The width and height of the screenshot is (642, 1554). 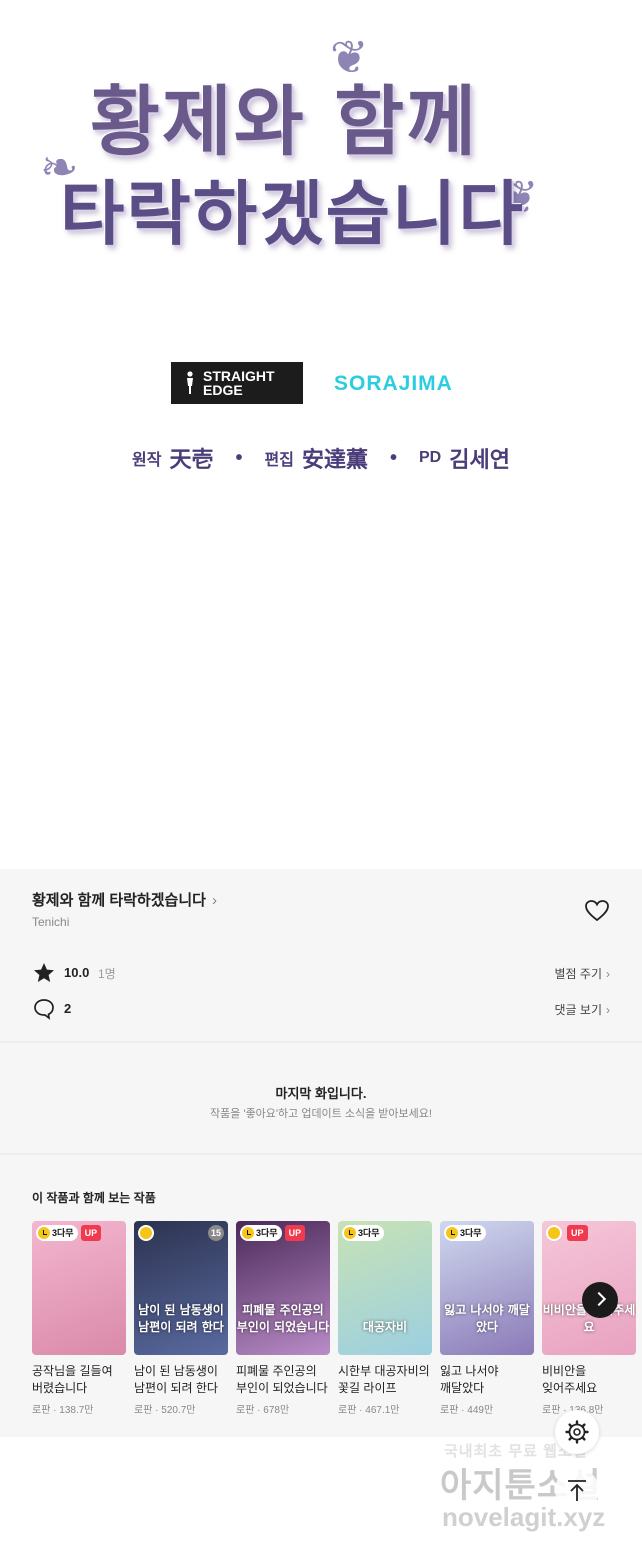 What do you see at coordinates (283, 1288) in the screenshot?
I see `recommendation-thumbnail: 3다무 UP 피폐물 주인공의 부인이 되었습니다` at bounding box center [283, 1288].